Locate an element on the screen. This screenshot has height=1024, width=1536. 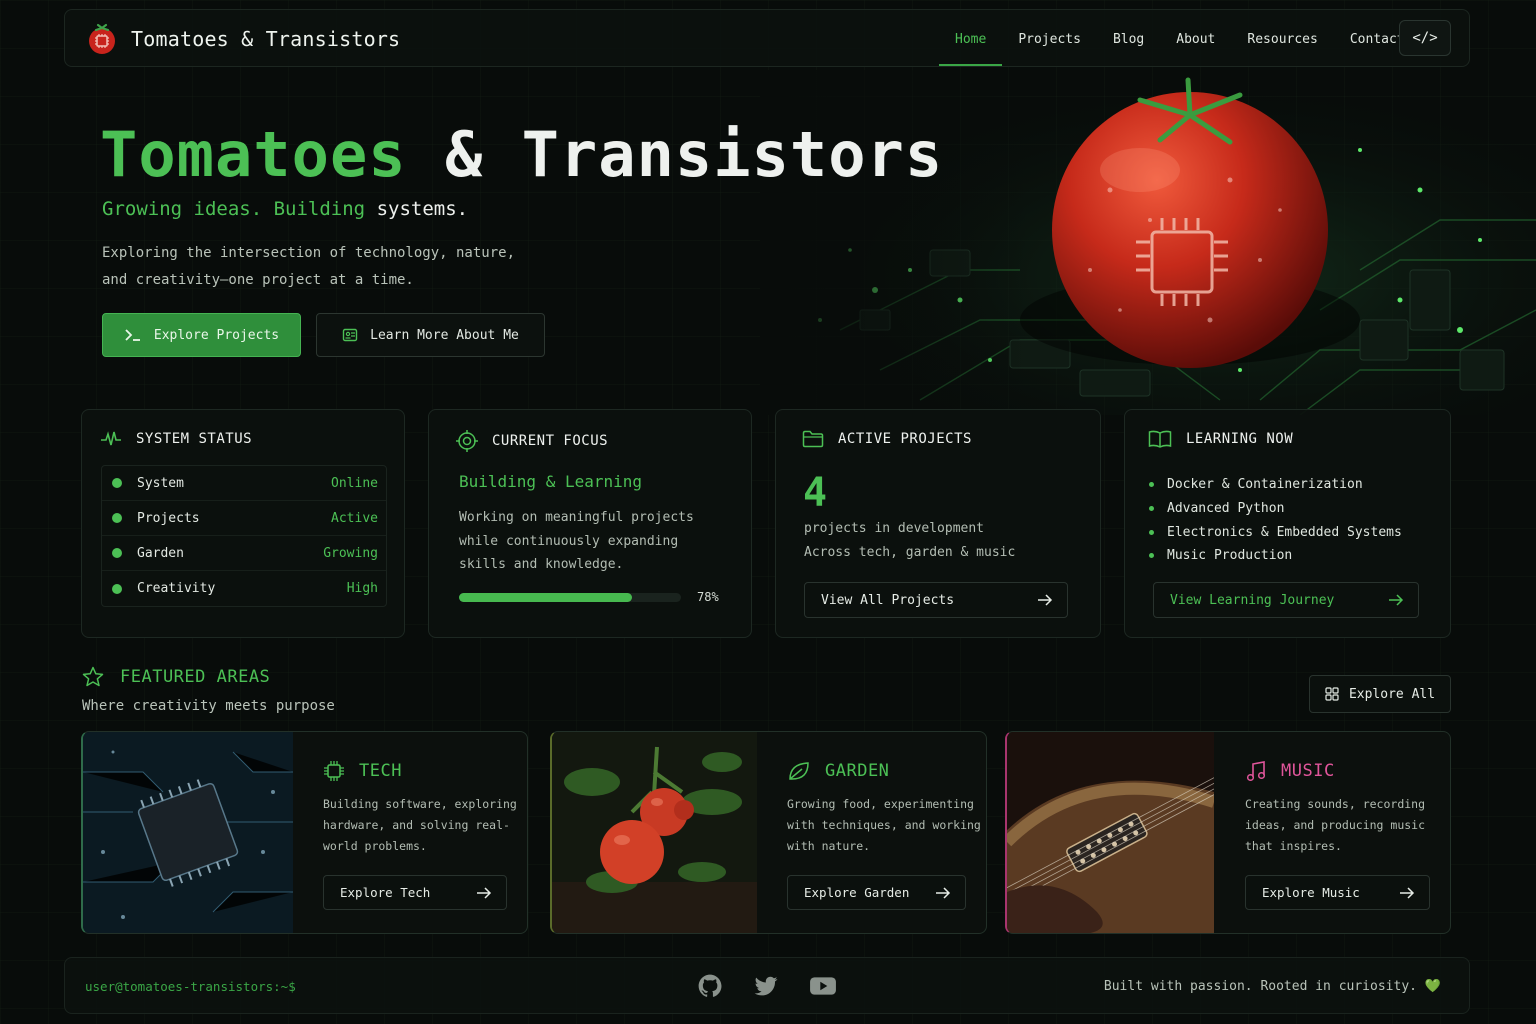
explore-music-label: Explore Music is located at coordinates (1311, 892).